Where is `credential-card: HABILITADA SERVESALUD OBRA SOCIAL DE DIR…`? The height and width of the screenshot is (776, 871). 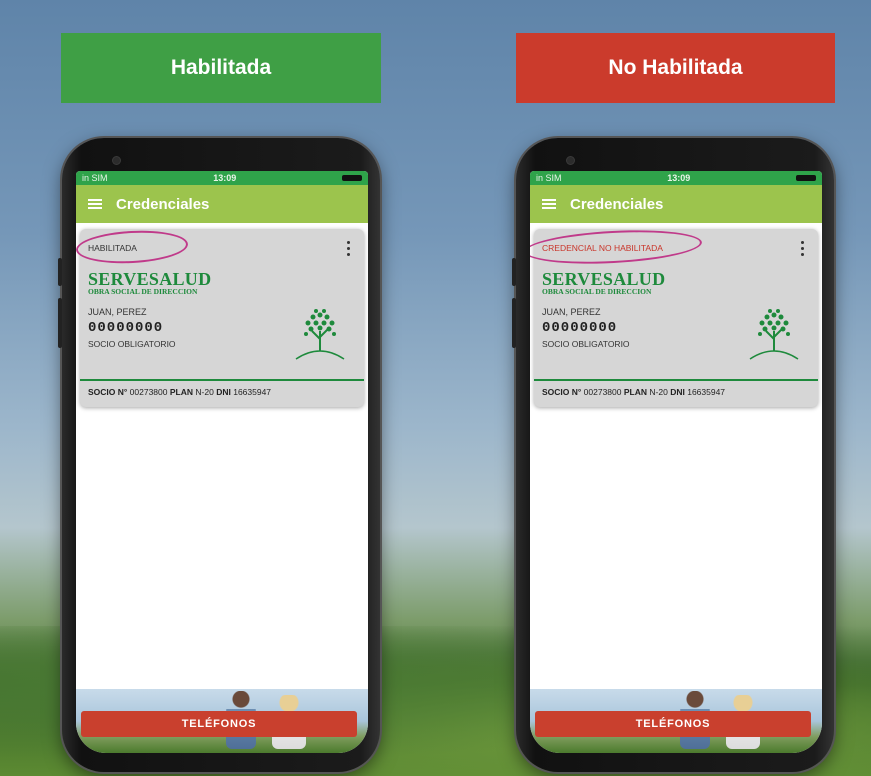 credential-card: HABILITADA SERVESALUD OBRA SOCIAL DE DIR… is located at coordinates (220, 317).